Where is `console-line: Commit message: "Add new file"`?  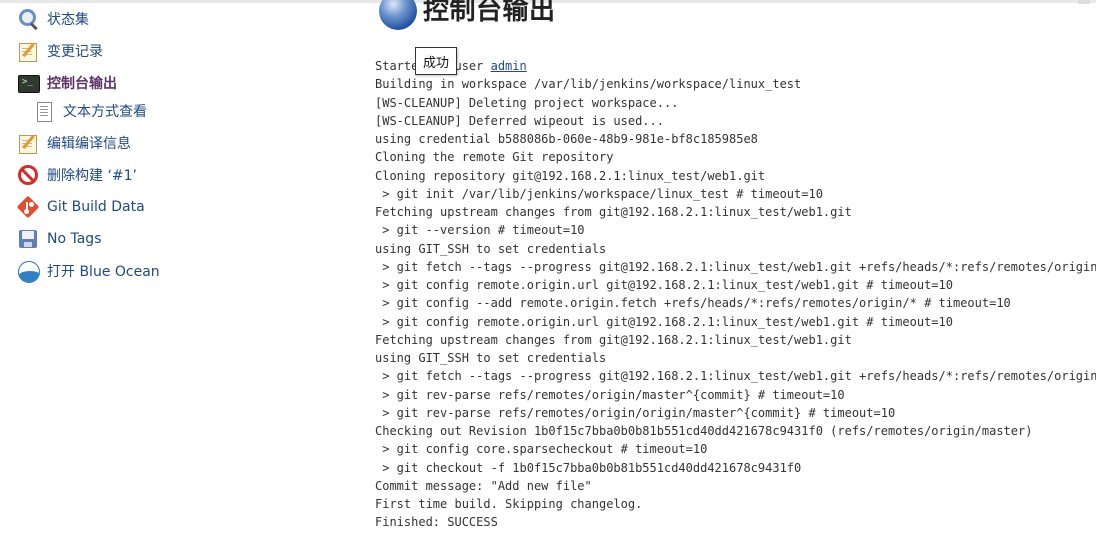 console-line: Commit message: "Add new file" is located at coordinates (483, 485).